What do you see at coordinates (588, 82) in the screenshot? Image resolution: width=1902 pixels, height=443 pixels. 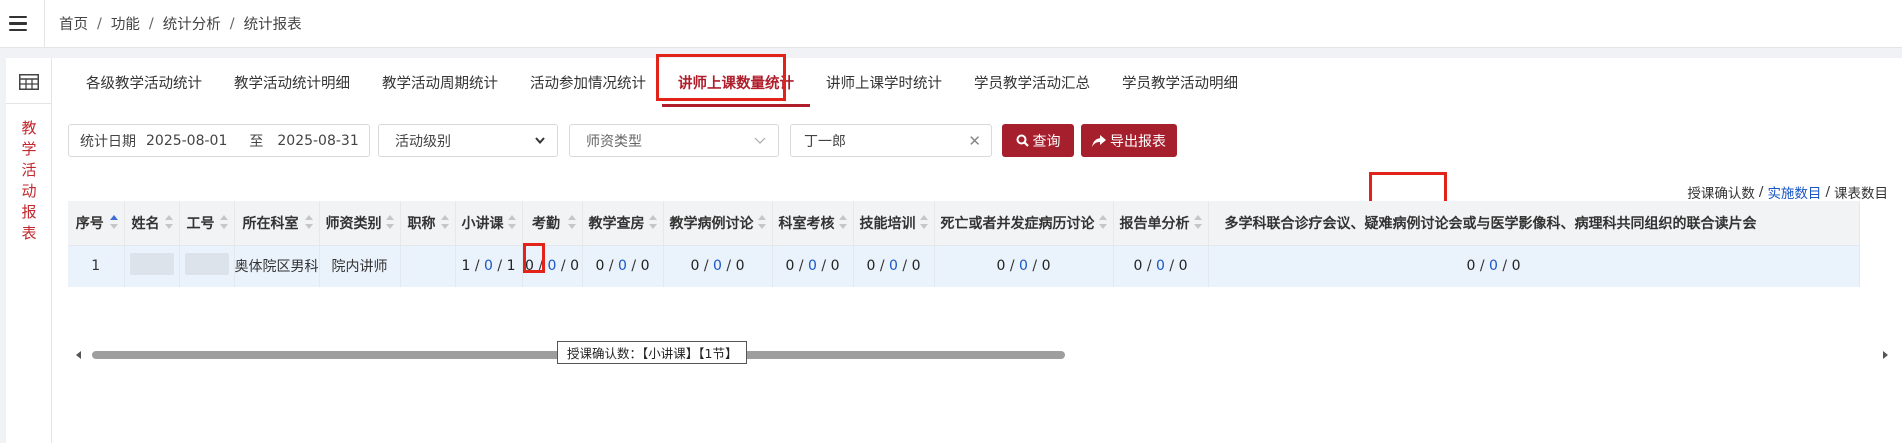 I see `tab-participation: 活动参加情况统计` at bounding box center [588, 82].